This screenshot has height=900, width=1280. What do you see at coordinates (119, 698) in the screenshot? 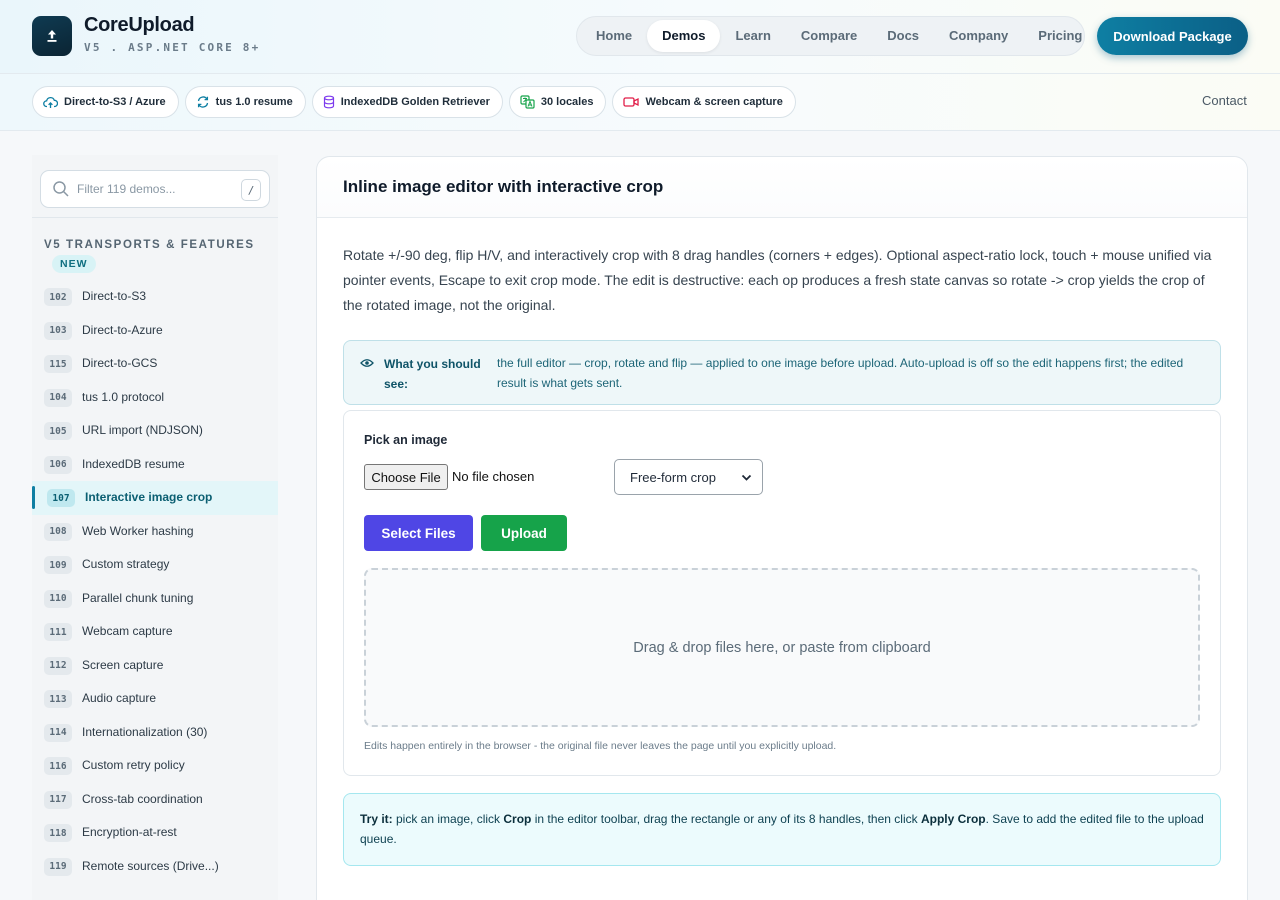
I see `demo-label: Audio capture` at bounding box center [119, 698].